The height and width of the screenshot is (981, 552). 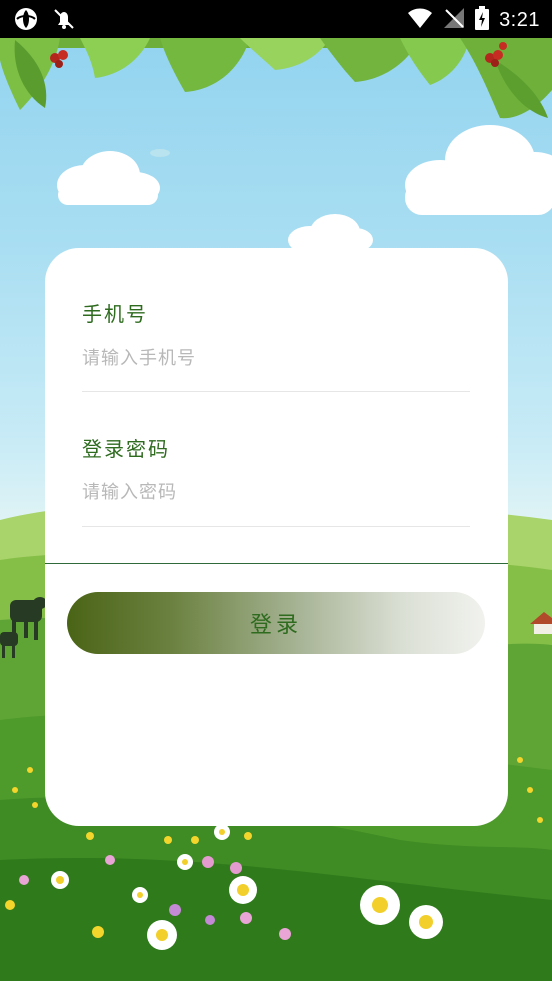 I want to click on cloud-right, so click(x=478, y=170).